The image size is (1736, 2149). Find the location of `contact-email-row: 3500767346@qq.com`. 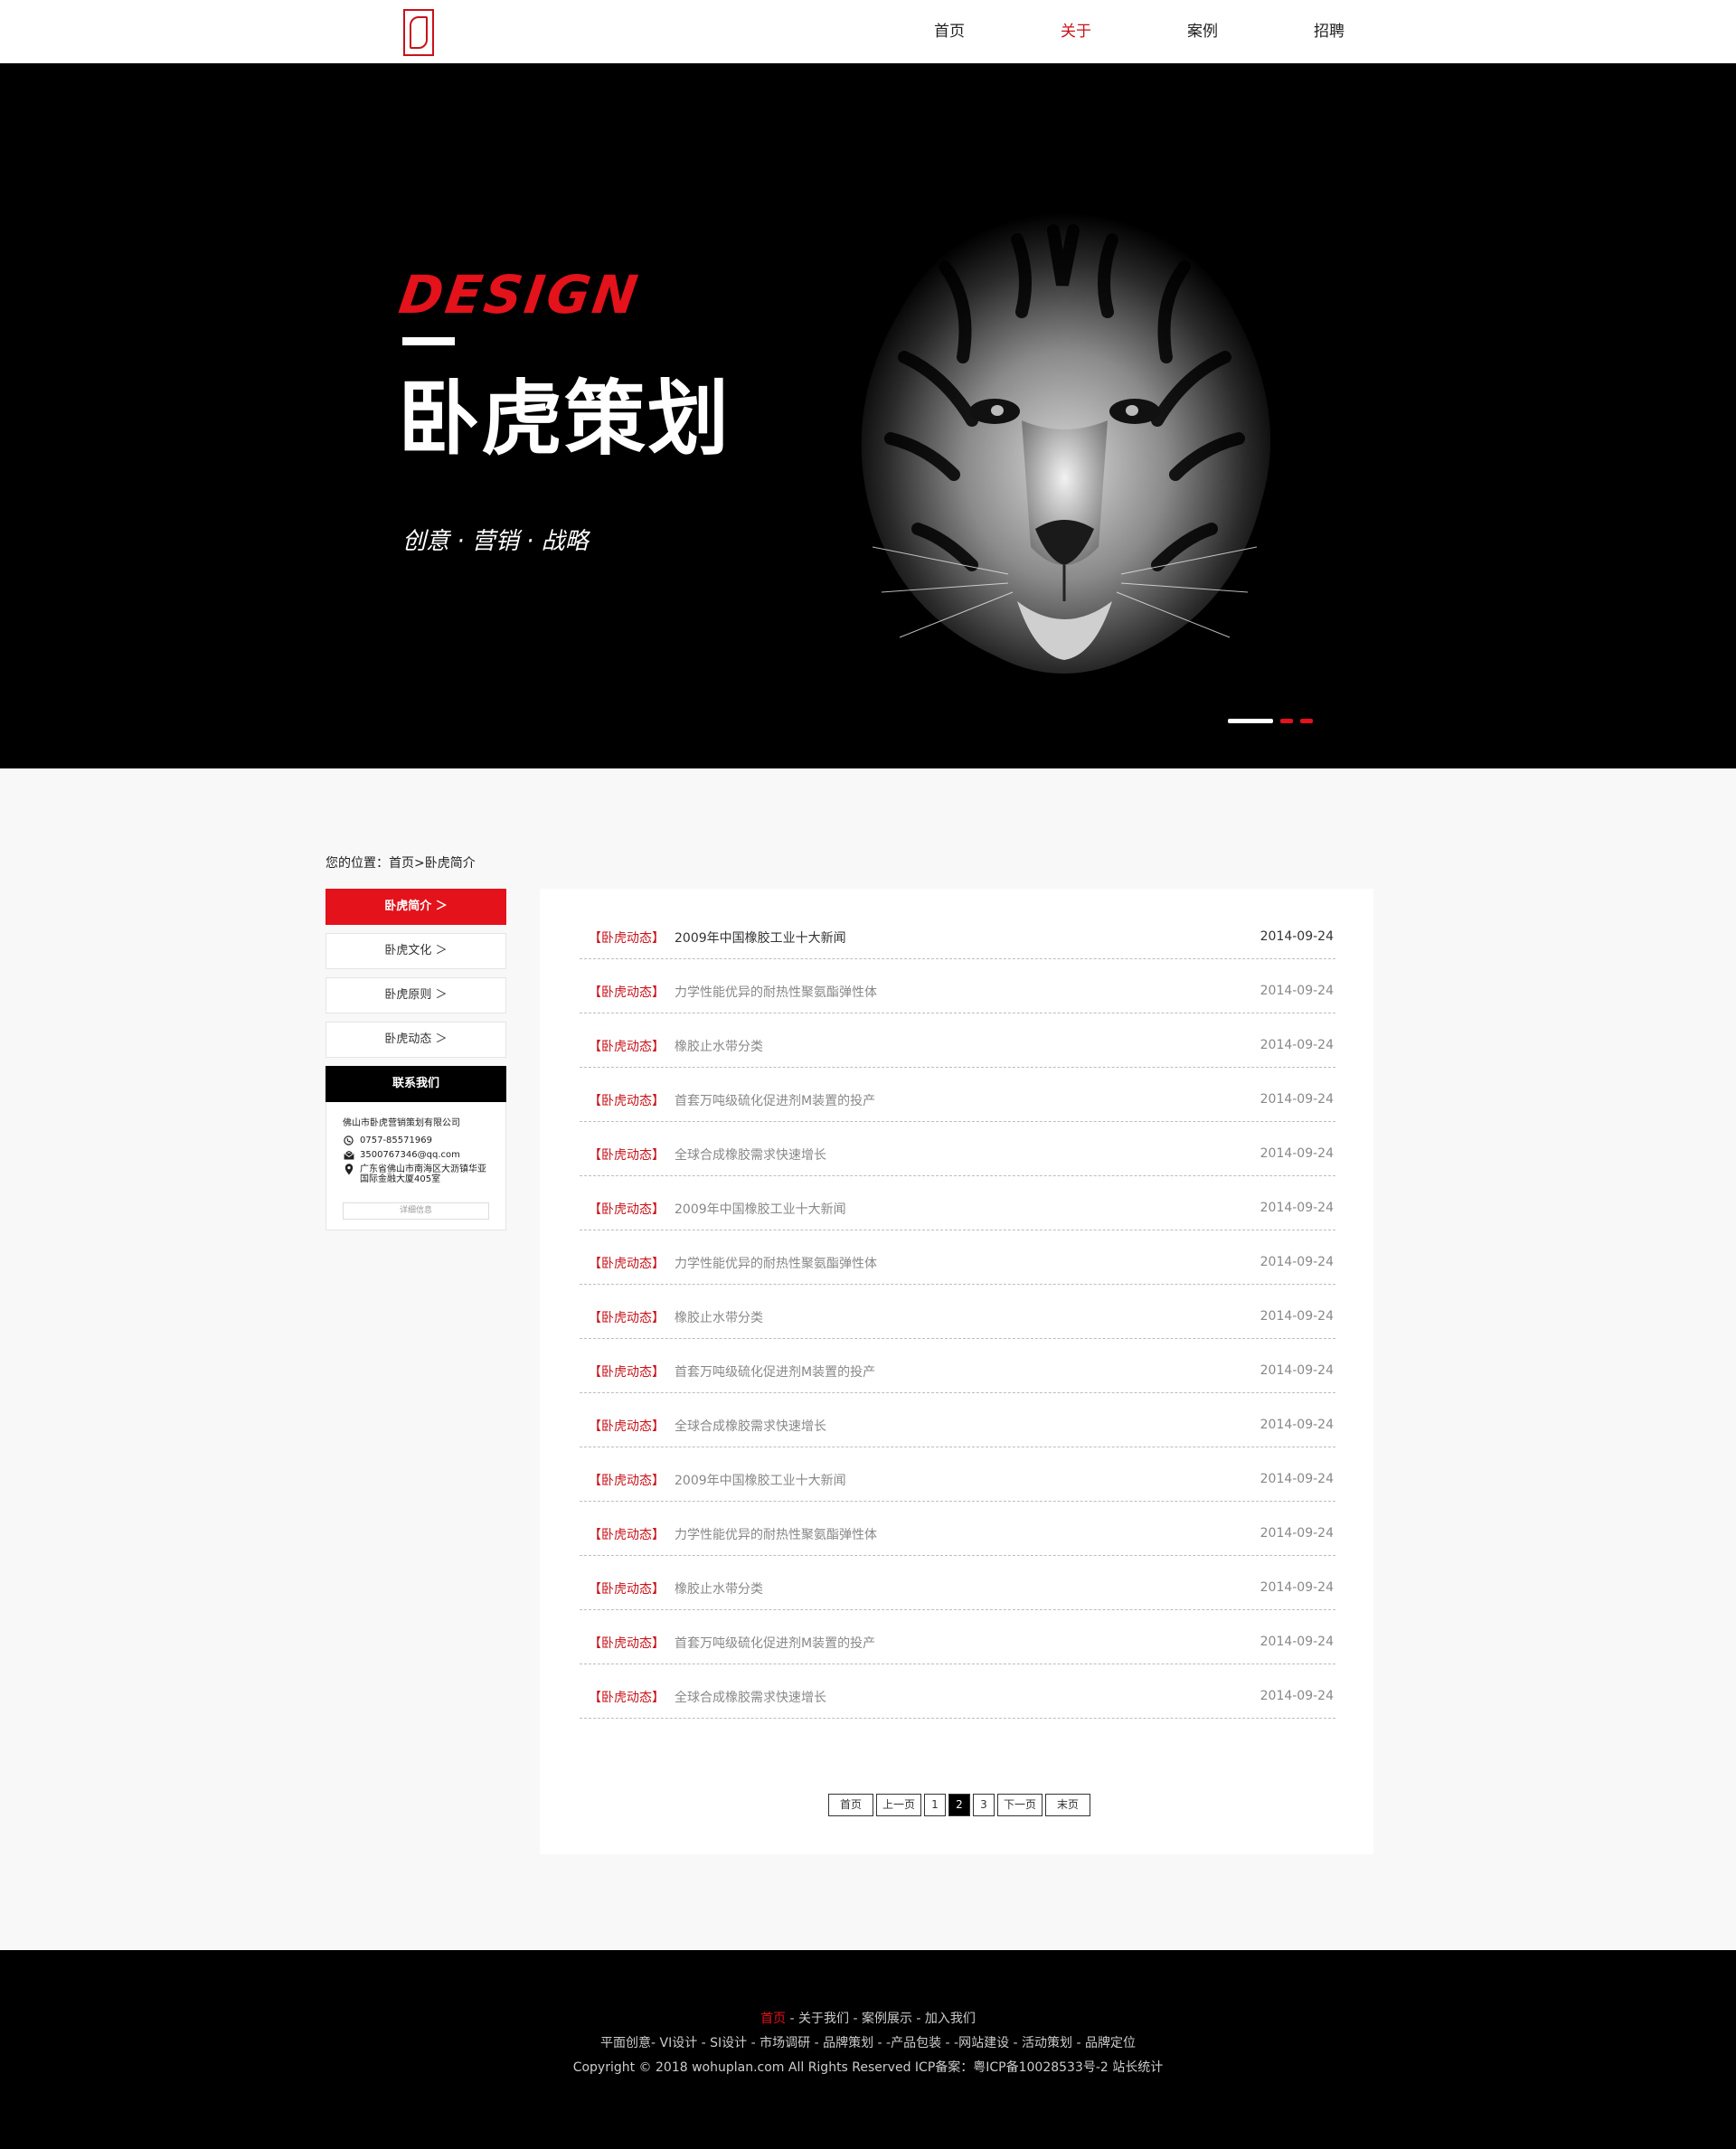

contact-email-row: 3500767346@qq.com is located at coordinates (417, 1155).